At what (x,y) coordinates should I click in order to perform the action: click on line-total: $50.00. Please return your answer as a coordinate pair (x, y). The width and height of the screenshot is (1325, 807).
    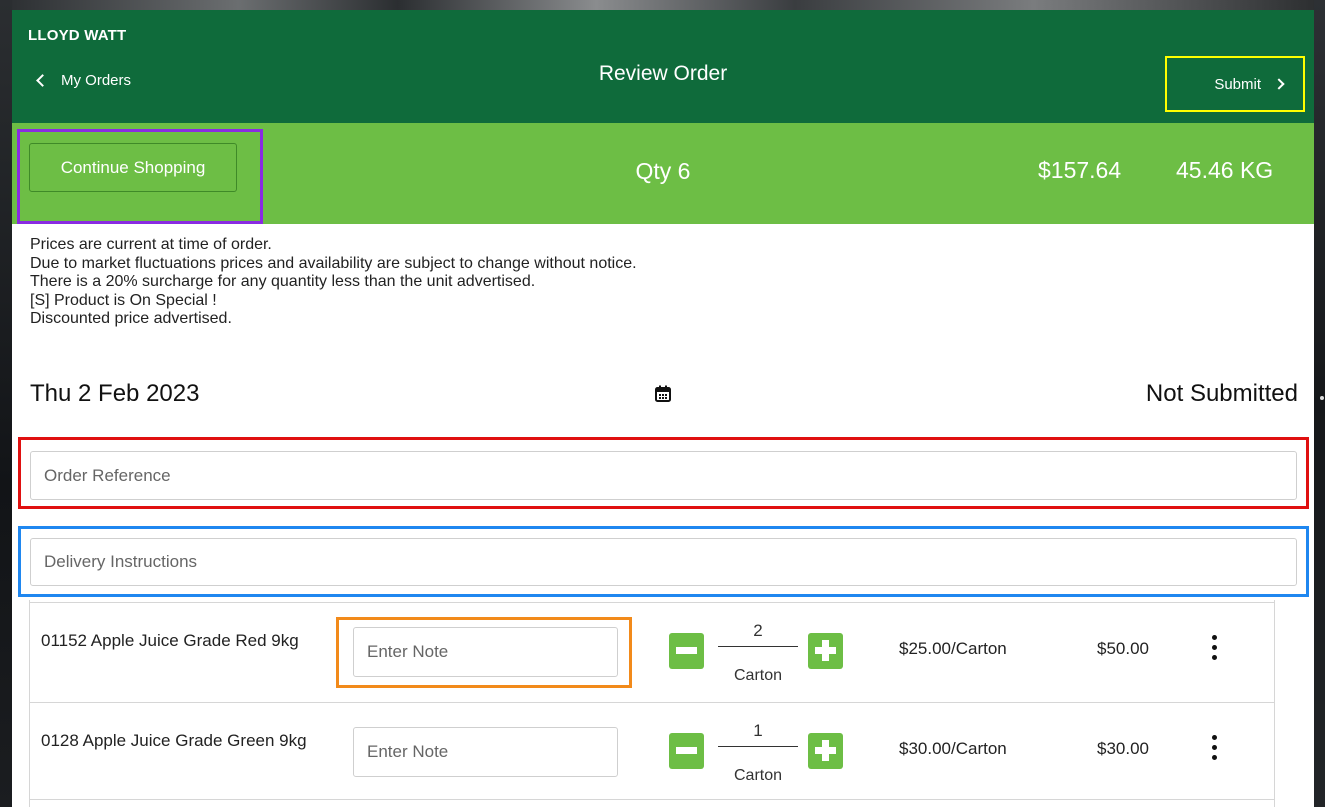
    Looking at the image, I should click on (1123, 648).